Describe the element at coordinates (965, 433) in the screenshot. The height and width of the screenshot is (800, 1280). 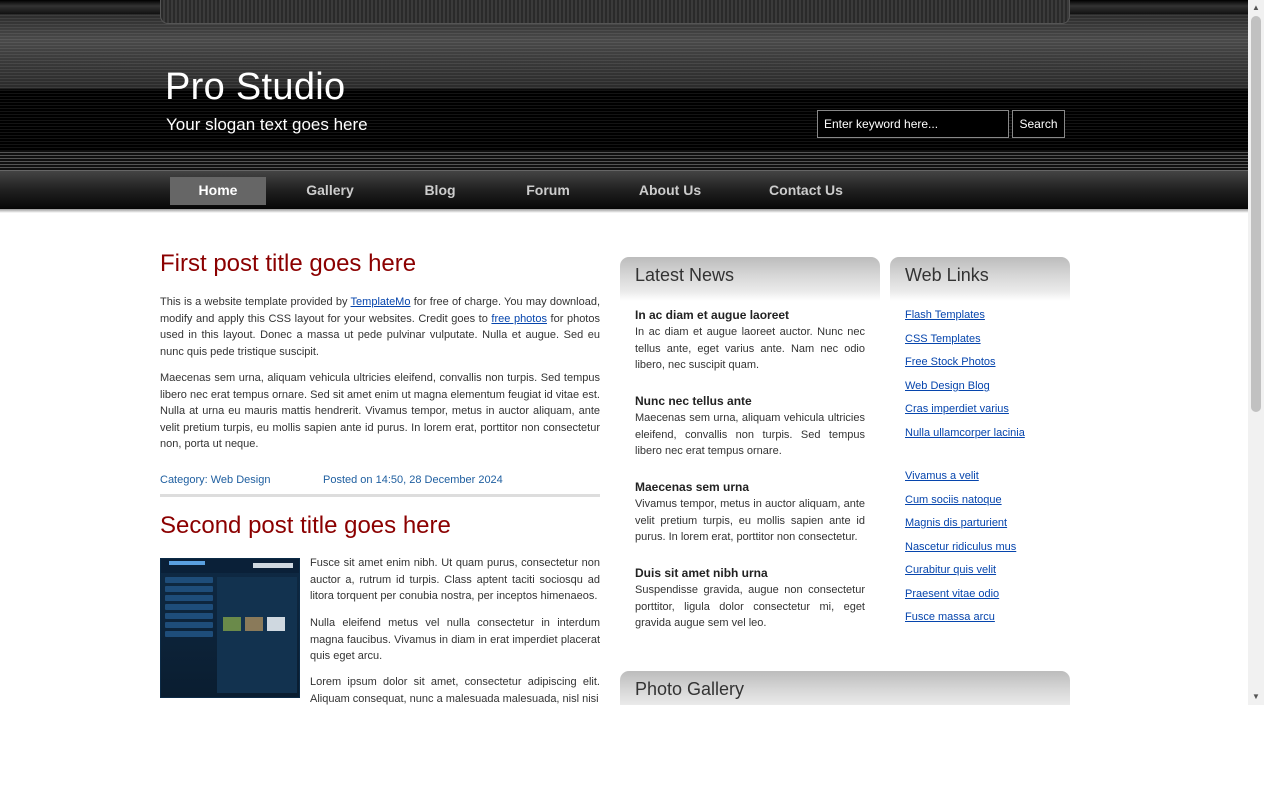
I see `weblink-nulla-ullamcorper: Nulla ullamcorper lacinia` at that location.